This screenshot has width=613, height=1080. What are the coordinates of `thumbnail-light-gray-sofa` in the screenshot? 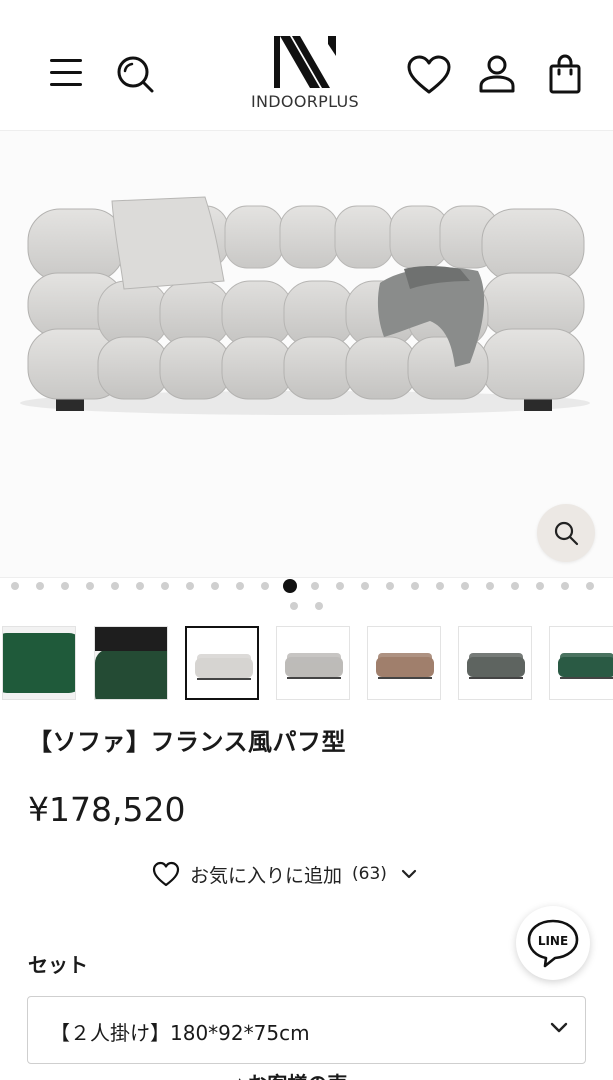 It's located at (222, 663).